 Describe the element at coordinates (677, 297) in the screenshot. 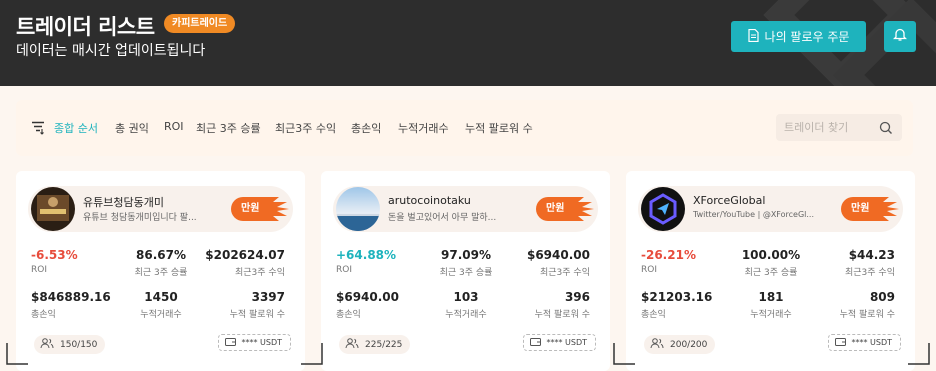

I see `stat-value: $21203.16` at that location.